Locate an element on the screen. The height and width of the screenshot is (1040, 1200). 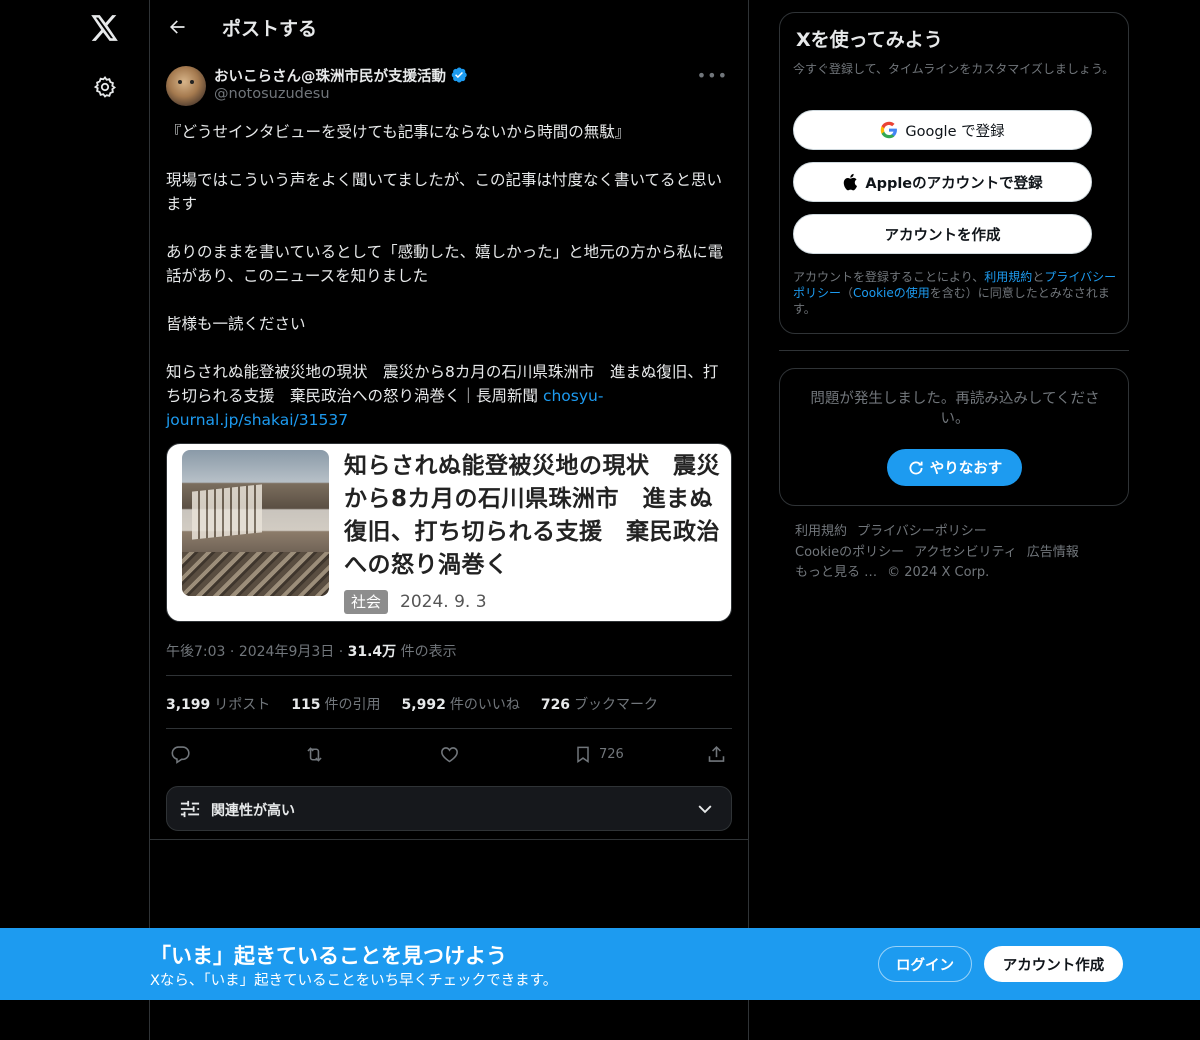
google-signup-button: Google で登録 is located at coordinates (942, 130).